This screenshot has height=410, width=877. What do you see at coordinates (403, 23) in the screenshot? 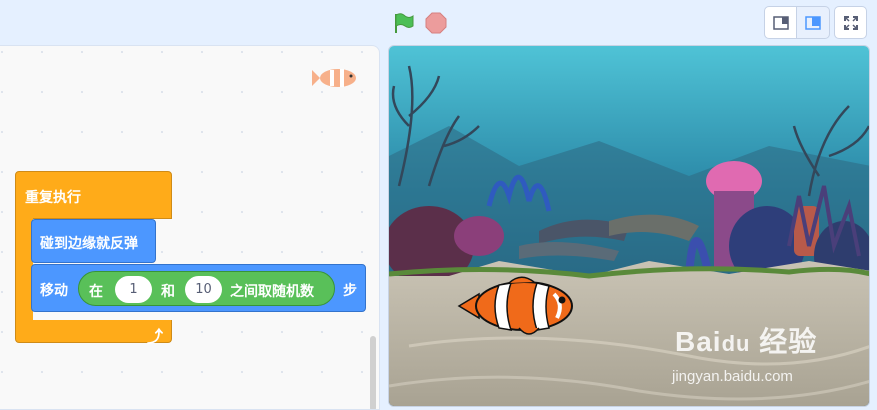
I see `green-flag-icon` at bounding box center [403, 23].